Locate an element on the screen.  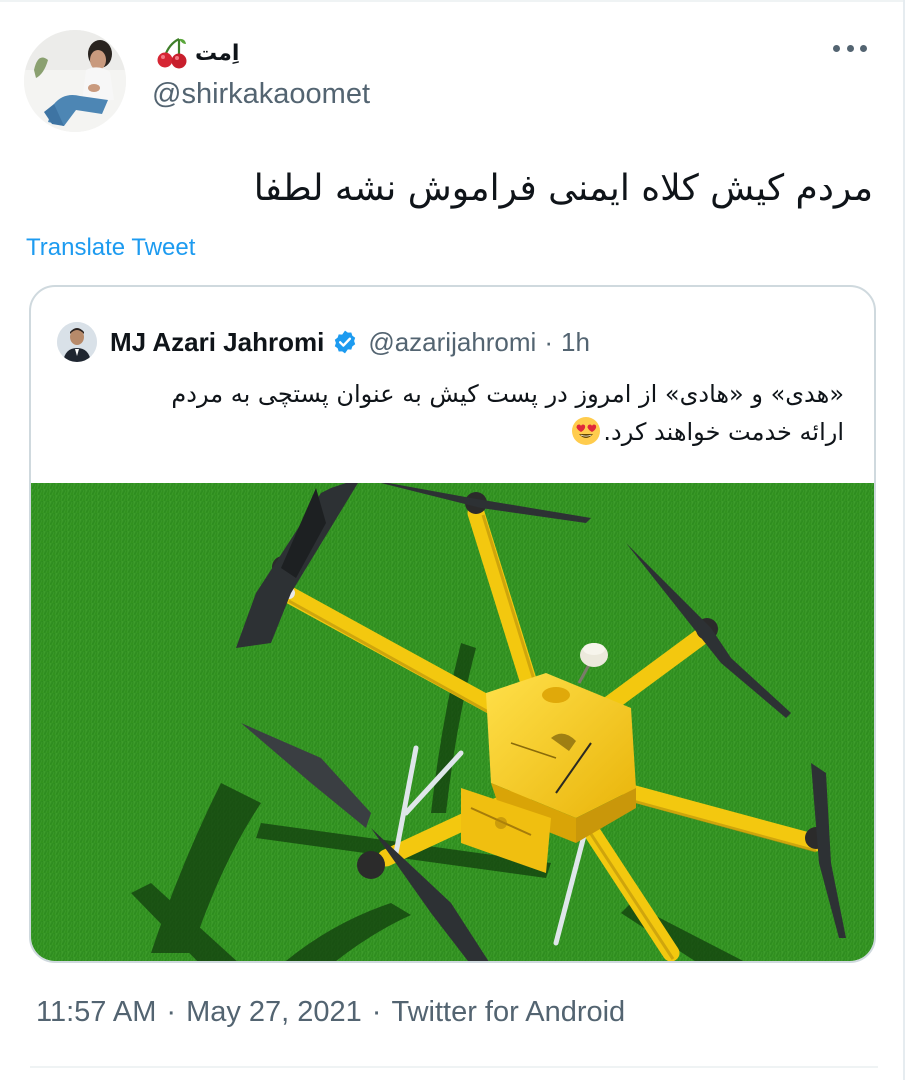
quoted-avatar-image is located at coordinates (77, 342).